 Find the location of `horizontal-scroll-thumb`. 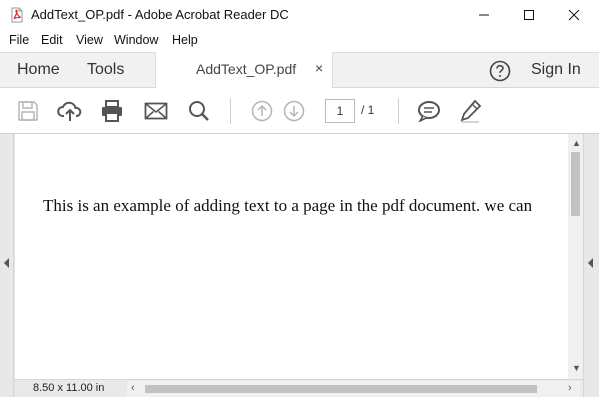

horizontal-scroll-thumb is located at coordinates (341, 389).